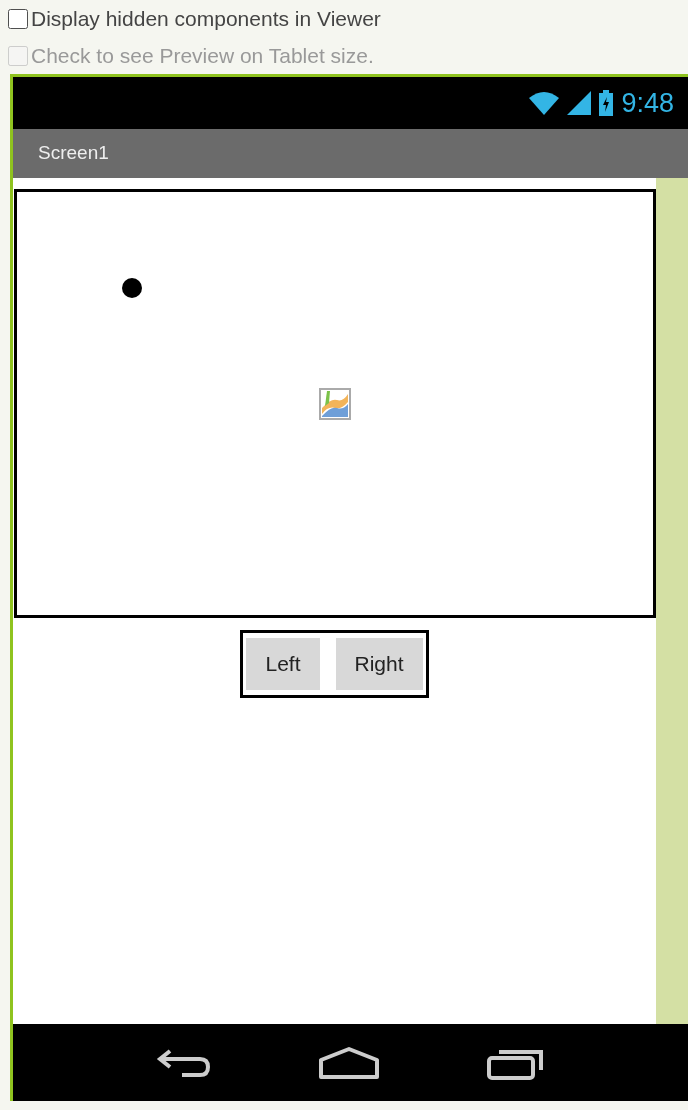 The height and width of the screenshot is (1110, 688). I want to click on ball, so click(132, 288).